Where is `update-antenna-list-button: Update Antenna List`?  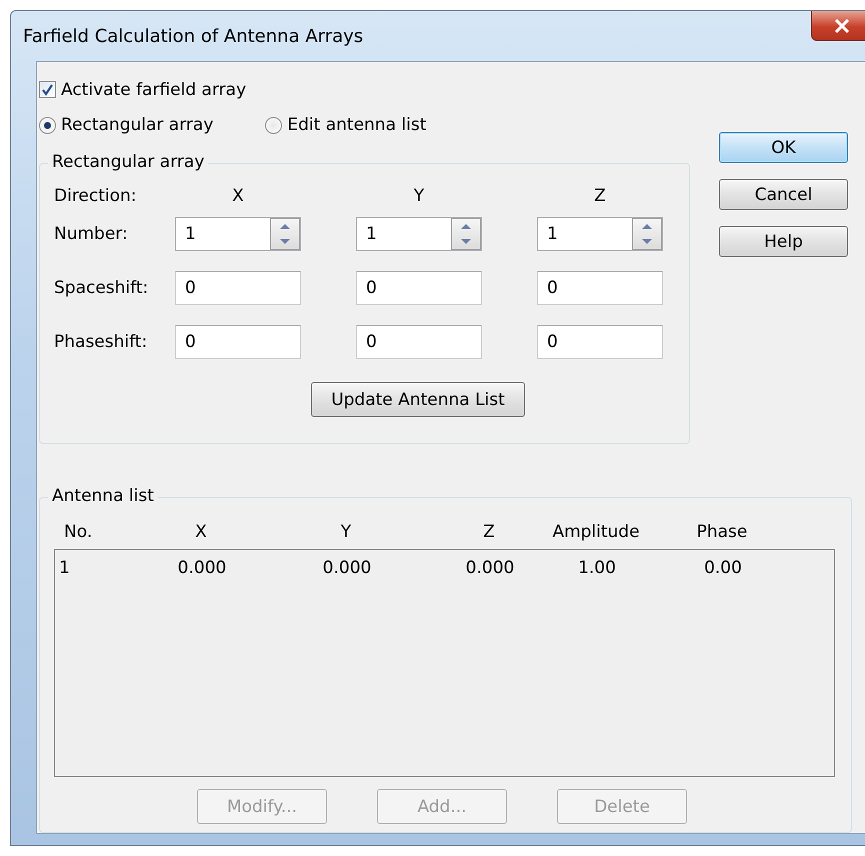
update-antenna-list-button: Update Antenna List is located at coordinates (418, 400).